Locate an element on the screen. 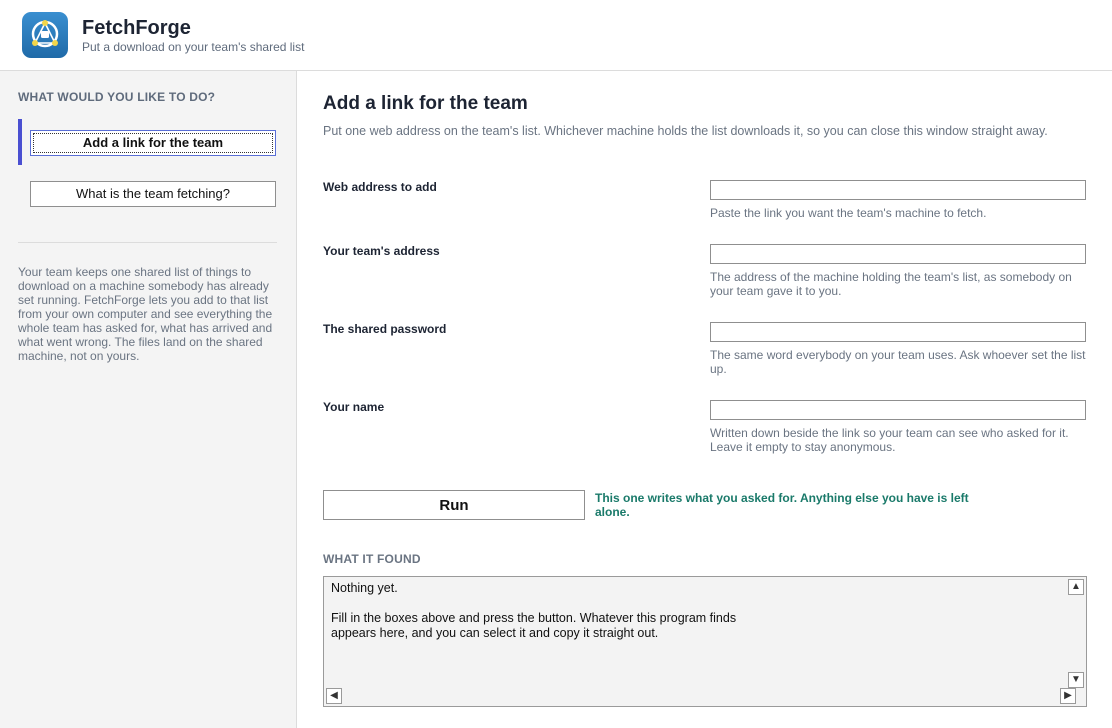 Image resolution: width=1112 pixels, height=728 pixels. page-title: Add a link for the team is located at coordinates (425, 103).